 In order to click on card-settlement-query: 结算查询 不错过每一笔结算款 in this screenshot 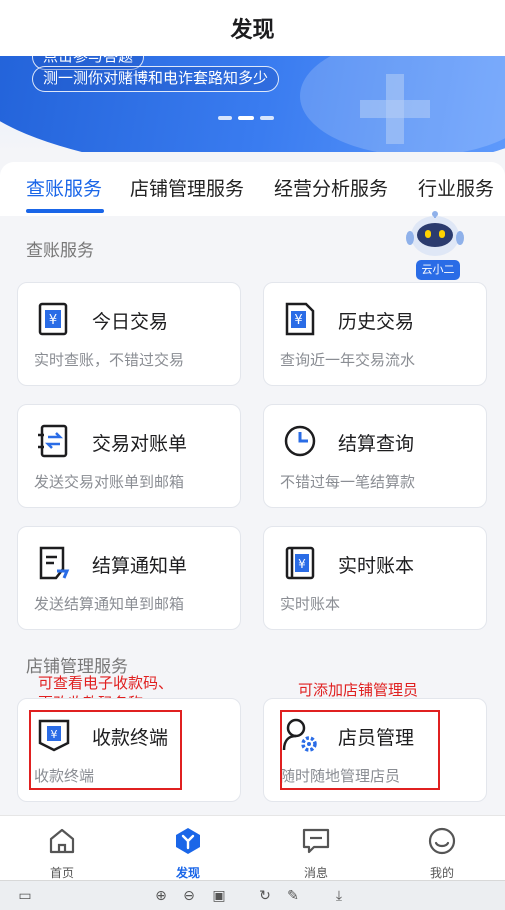, I will do `click(375, 456)`.